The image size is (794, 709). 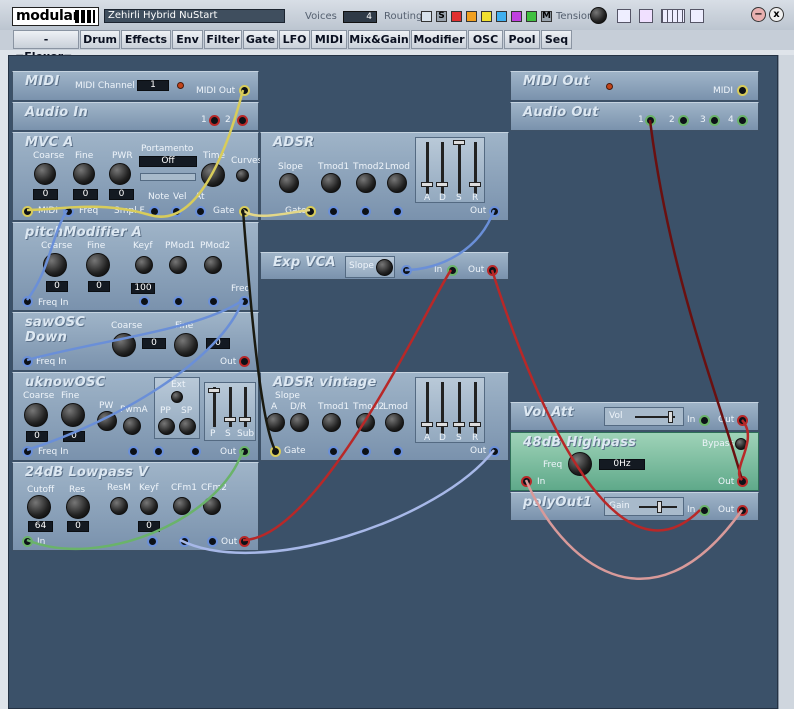 What do you see at coordinates (78, 507) in the screenshot?
I see `res-knob` at bounding box center [78, 507].